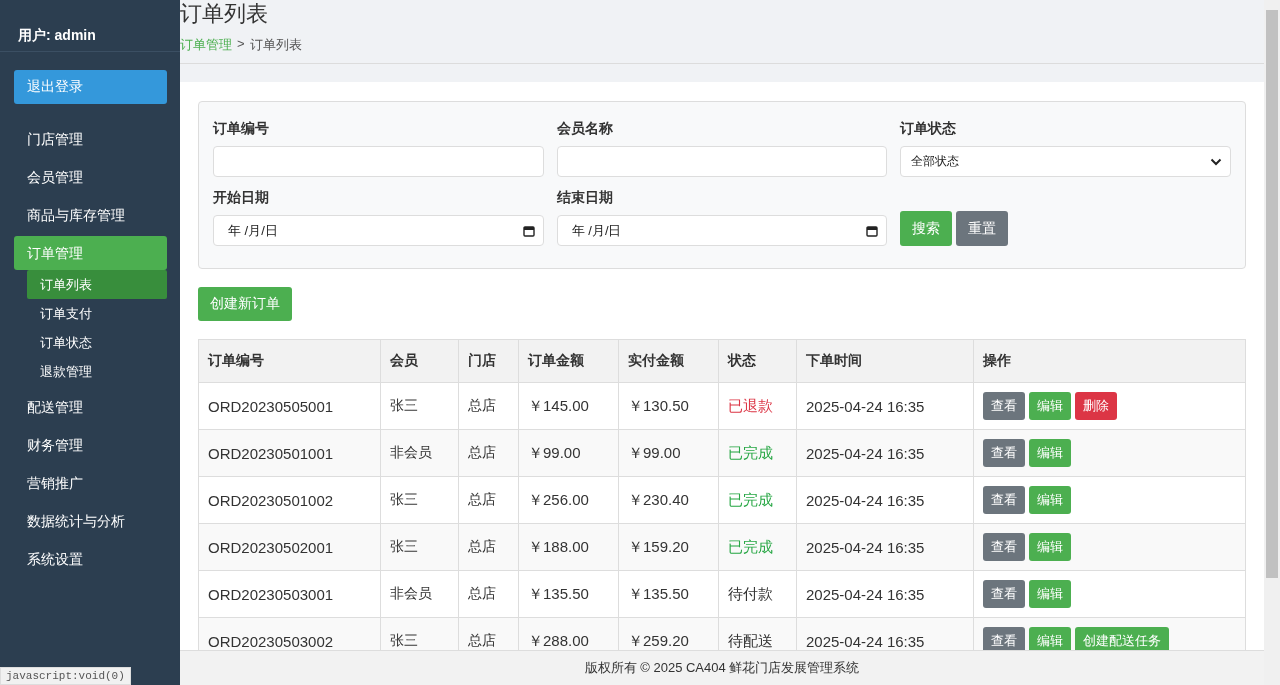  What do you see at coordinates (668, 547) in the screenshot?
I see `table-cell: ￥159.20` at bounding box center [668, 547].